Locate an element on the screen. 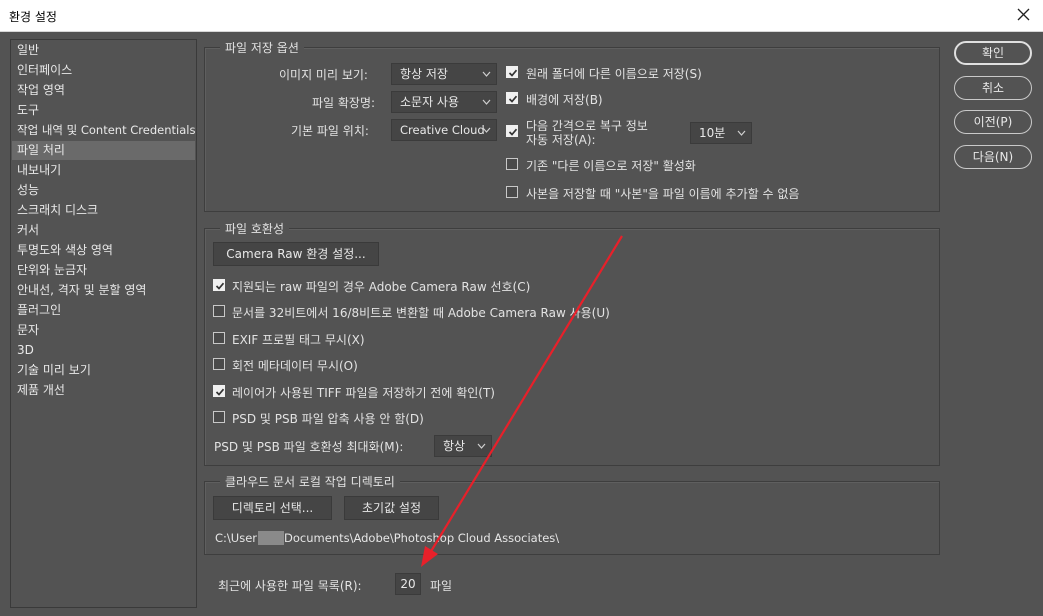 This screenshot has width=1043, height=616. auto-save-checkbox is located at coordinates (512, 131).